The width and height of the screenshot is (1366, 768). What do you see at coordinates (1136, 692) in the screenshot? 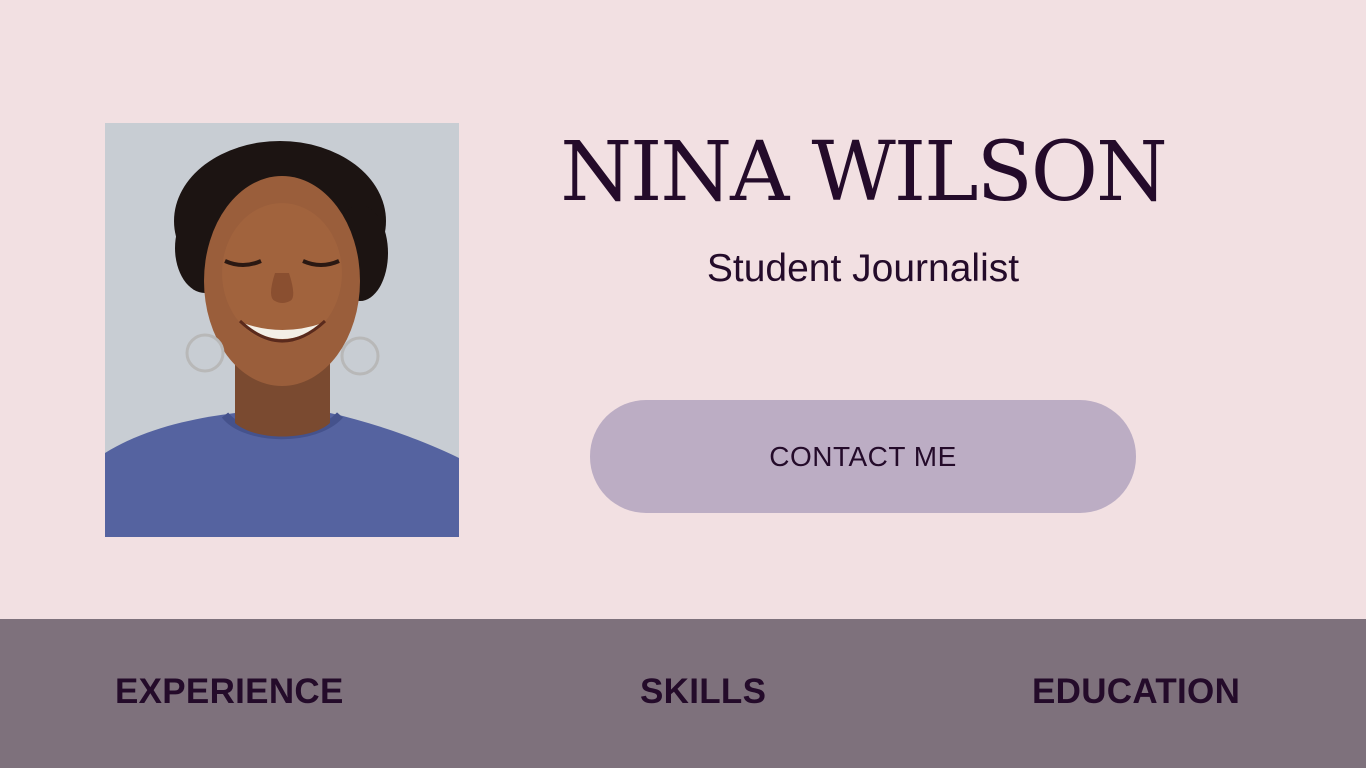
I see `nav-education-link: EDUCATION` at bounding box center [1136, 692].